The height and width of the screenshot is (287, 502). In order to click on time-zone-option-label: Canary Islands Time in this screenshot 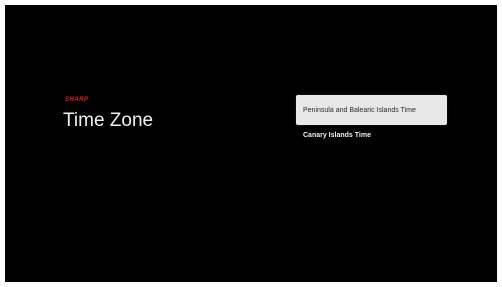, I will do `click(337, 135)`.